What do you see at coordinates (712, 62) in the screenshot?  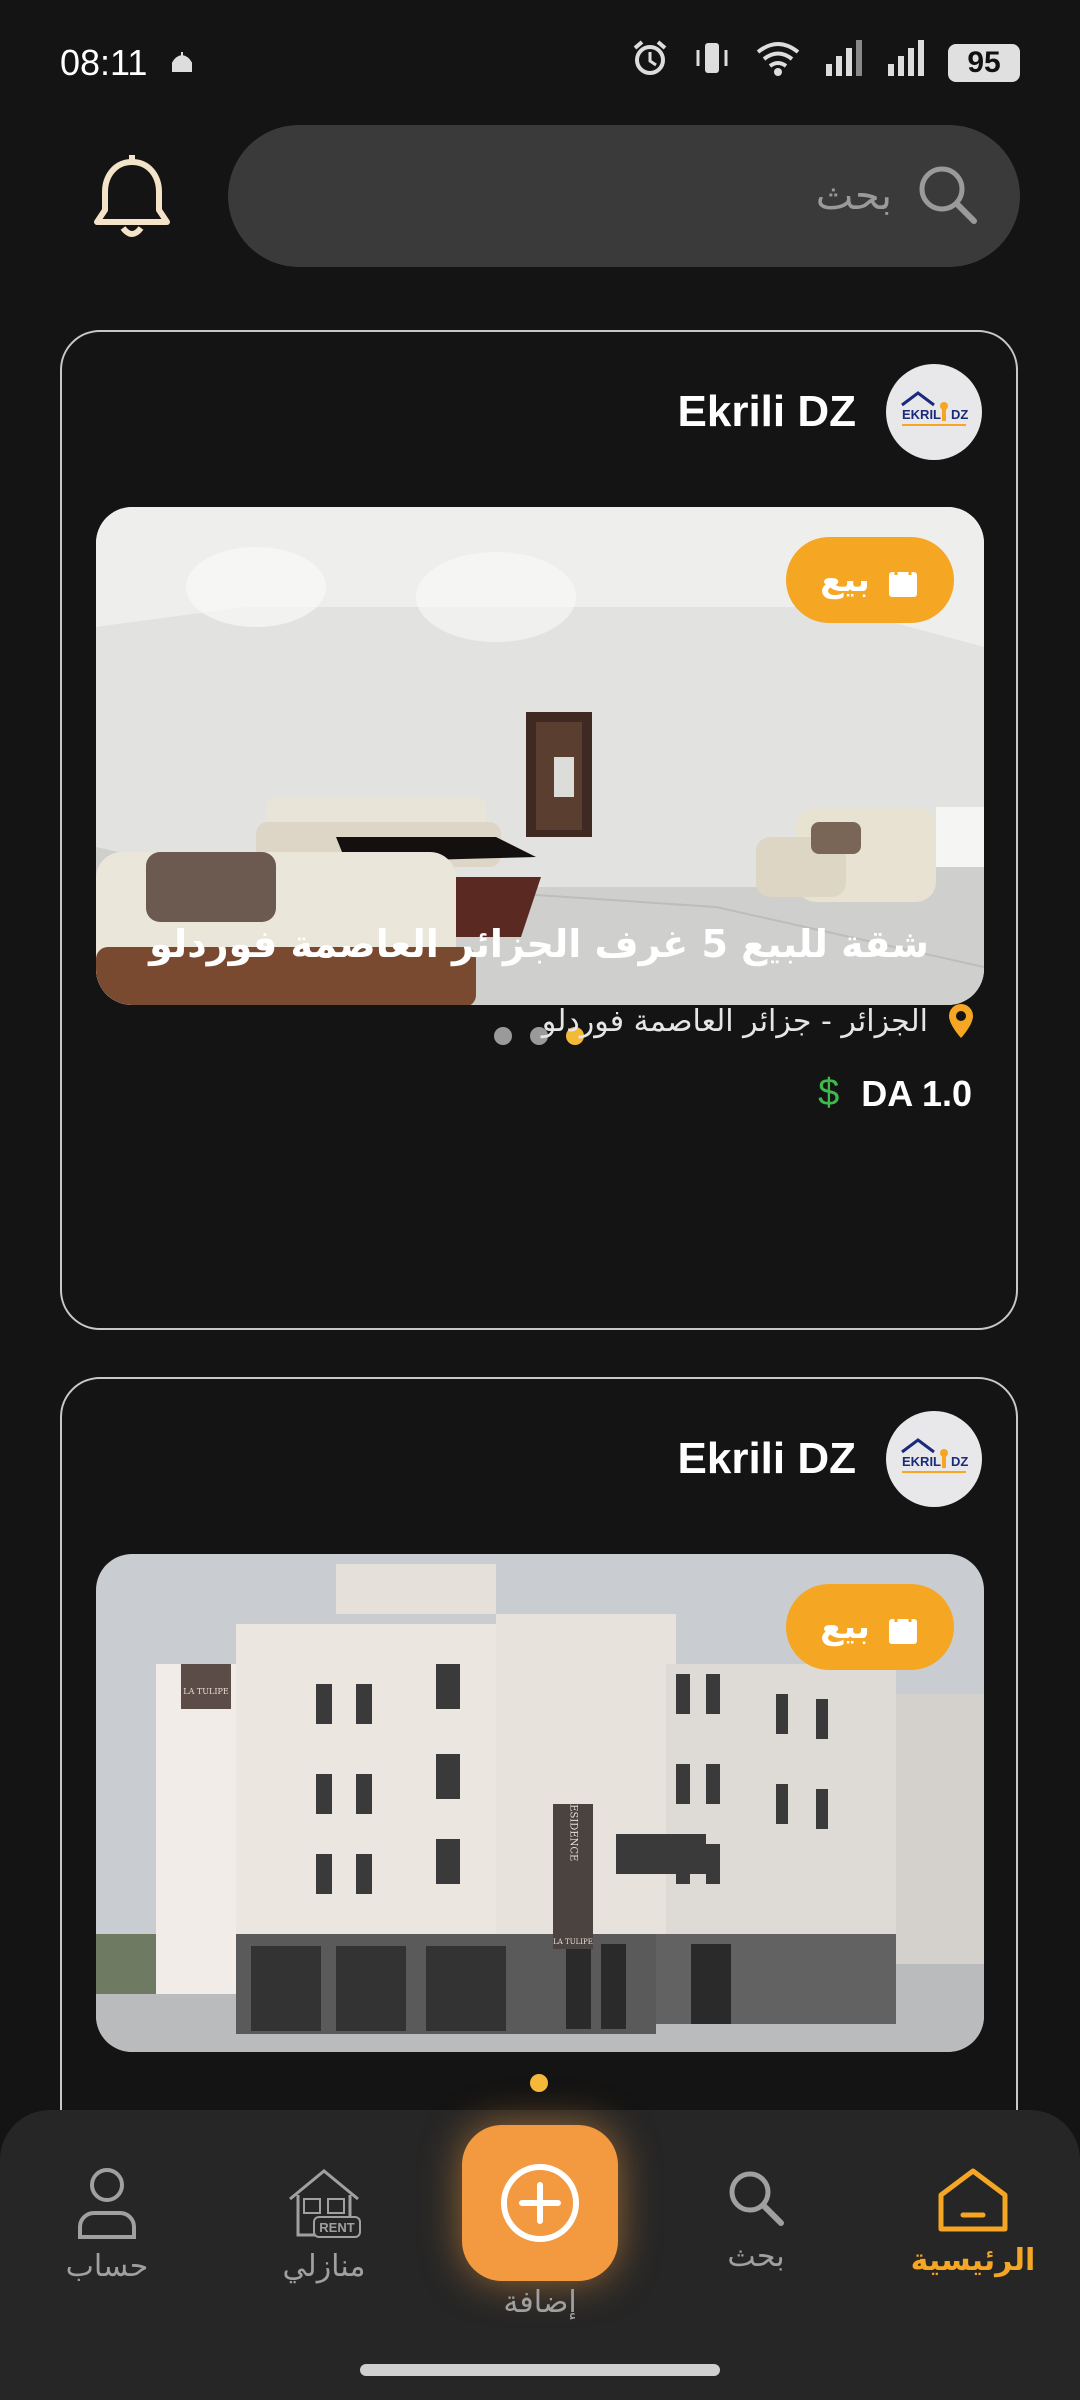 I see `vibrate-icon` at bounding box center [712, 62].